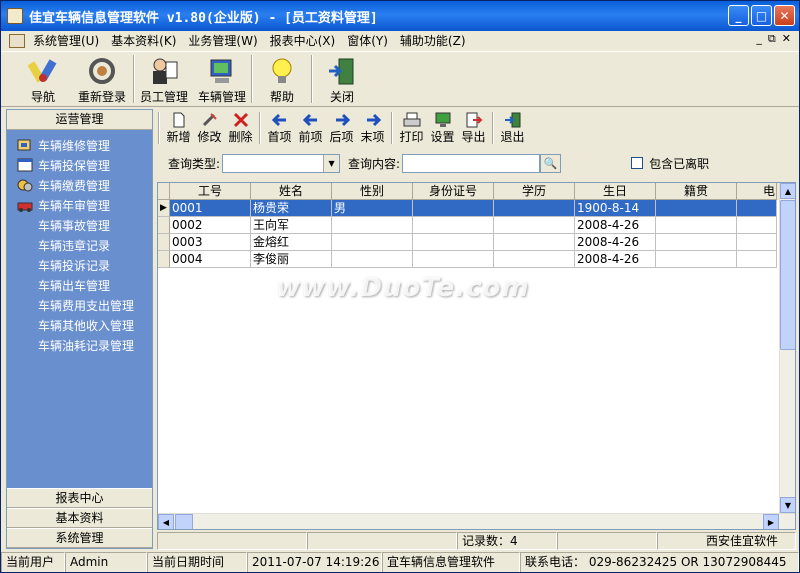 This screenshot has height=573, width=800. What do you see at coordinates (210, 191) in the screenshot?
I see `column-header: 工号` at bounding box center [210, 191].